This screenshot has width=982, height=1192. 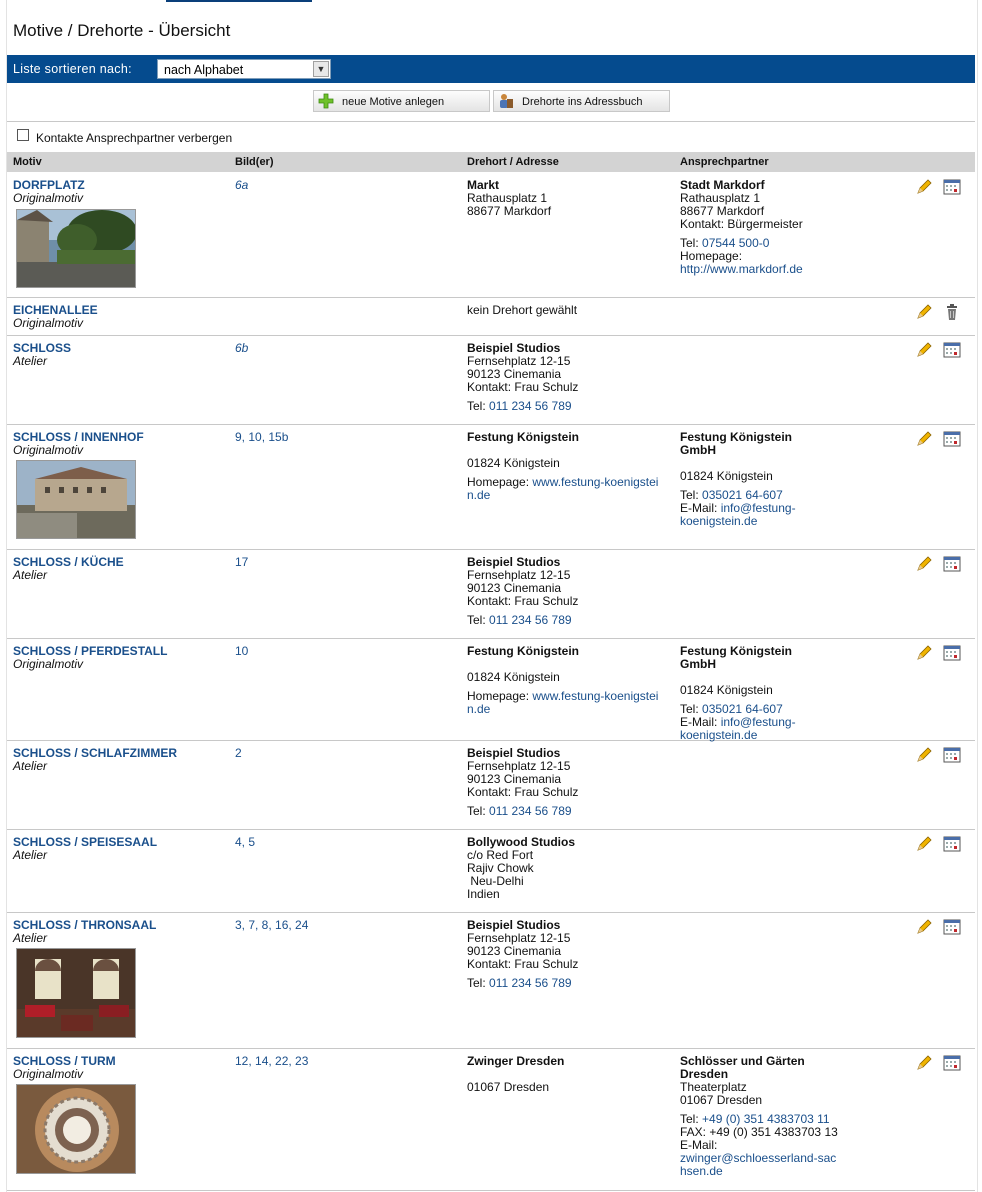 What do you see at coordinates (401, 101) in the screenshot?
I see `new-motive-button: neue Motive anlegen` at bounding box center [401, 101].